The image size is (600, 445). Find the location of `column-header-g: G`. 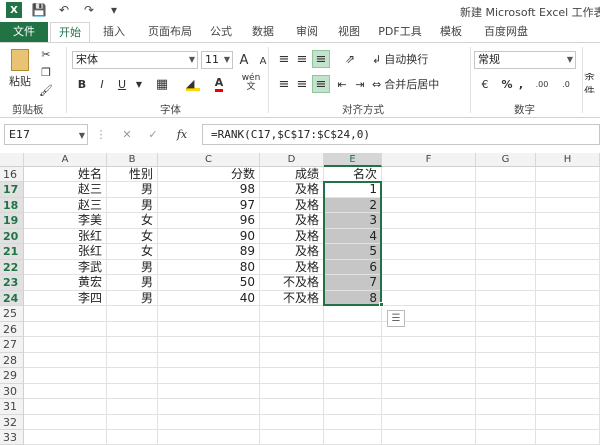

column-header-g: G is located at coordinates (506, 160).